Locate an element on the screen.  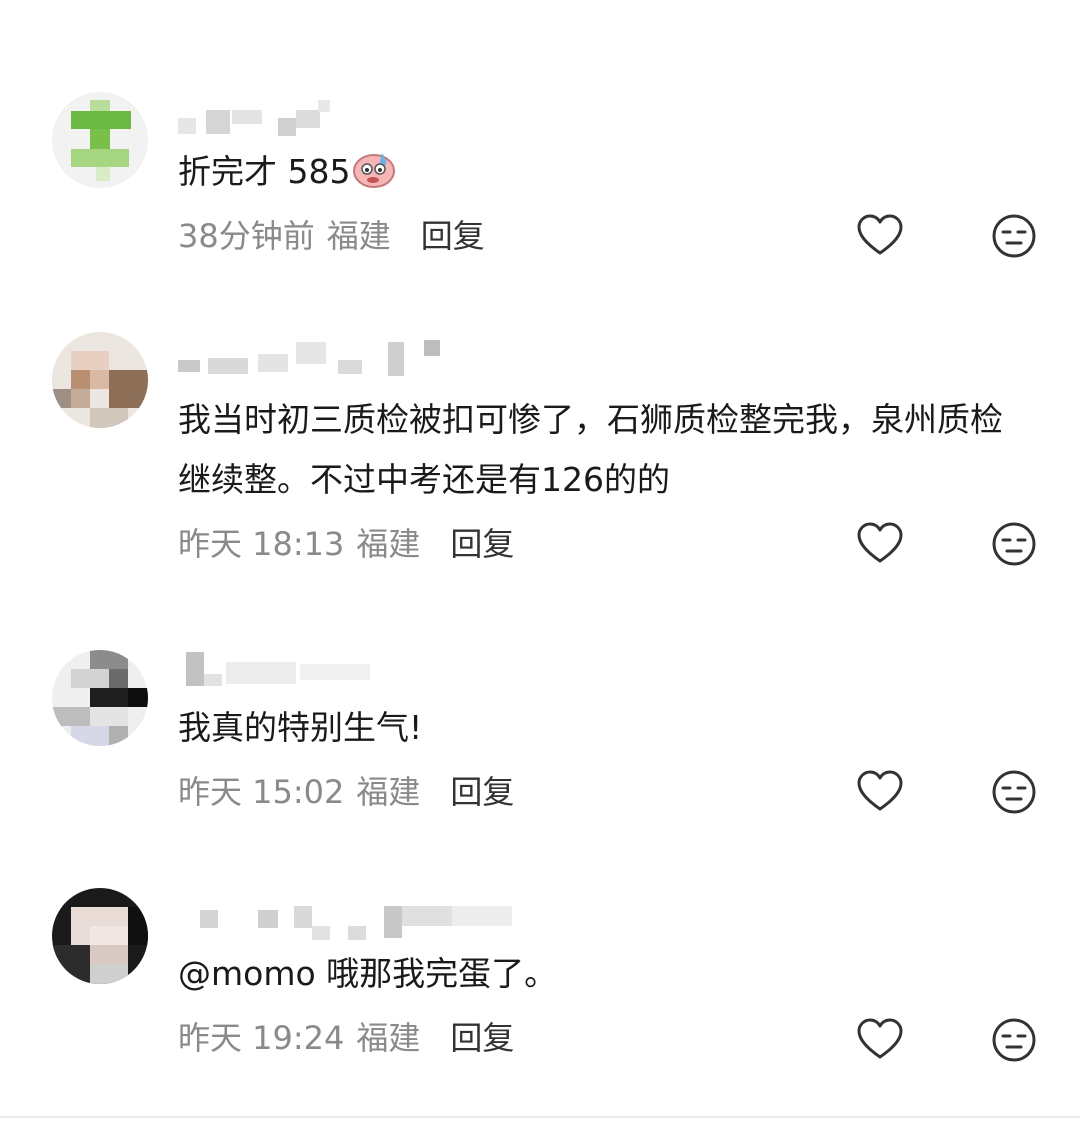
sweat-face-emoji is located at coordinates (375, 168).